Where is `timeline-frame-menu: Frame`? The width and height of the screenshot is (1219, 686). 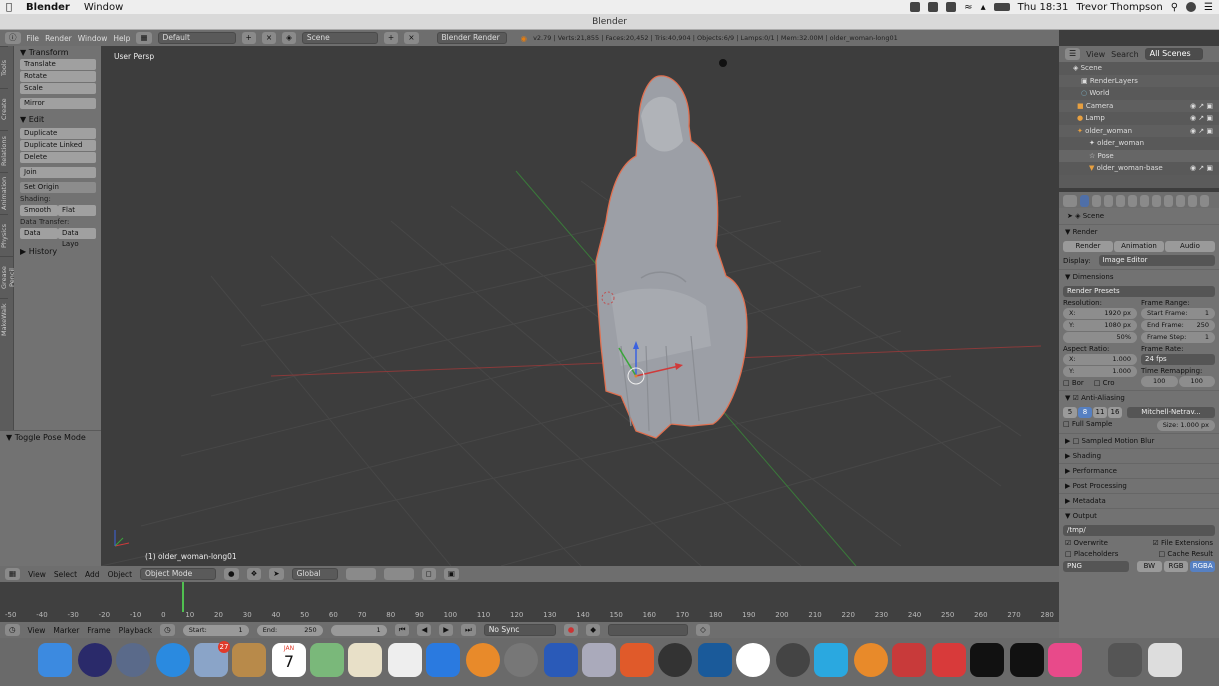 timeline-frame-menu: Frame is located at coordinates (98, 630).